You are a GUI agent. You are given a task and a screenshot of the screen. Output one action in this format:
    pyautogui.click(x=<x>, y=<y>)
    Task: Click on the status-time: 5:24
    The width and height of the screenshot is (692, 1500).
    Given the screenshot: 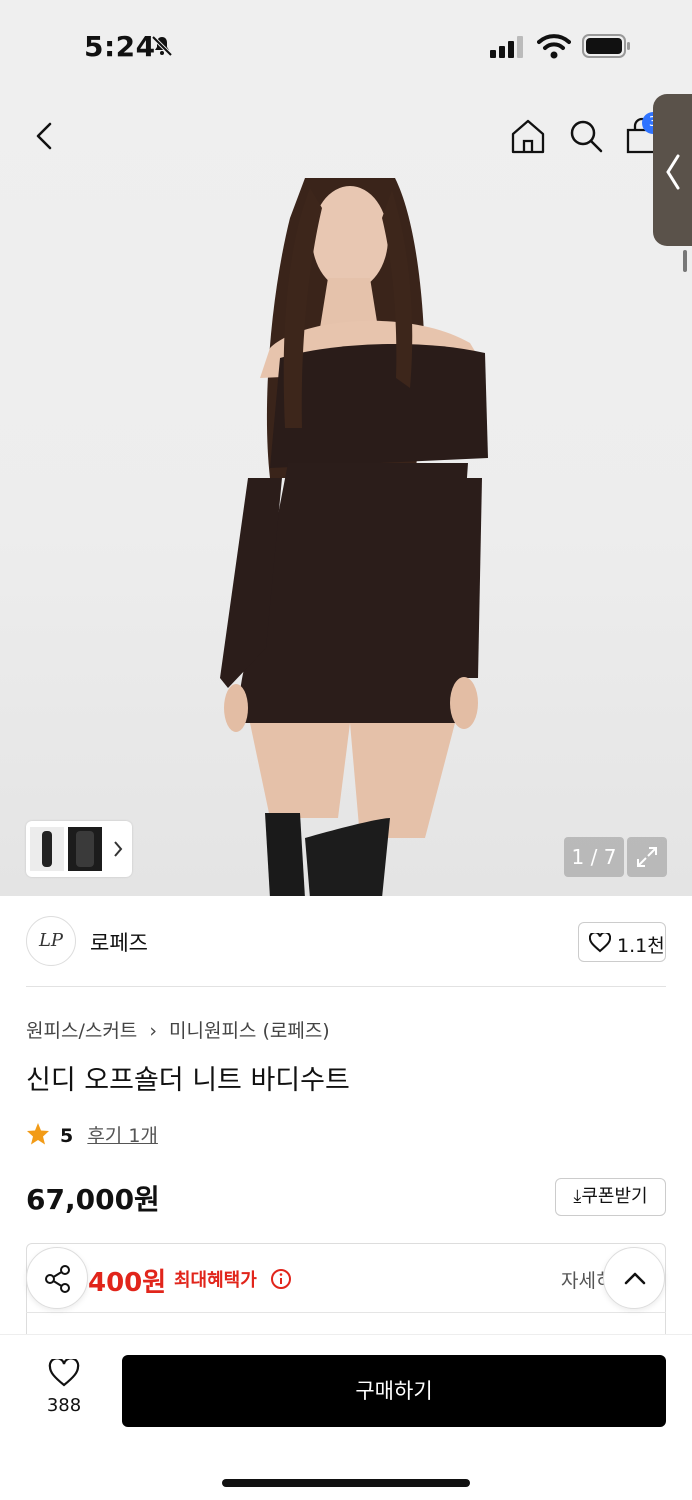 What is the action you would take?
    pyautogui.click(x=120, y=46)
    